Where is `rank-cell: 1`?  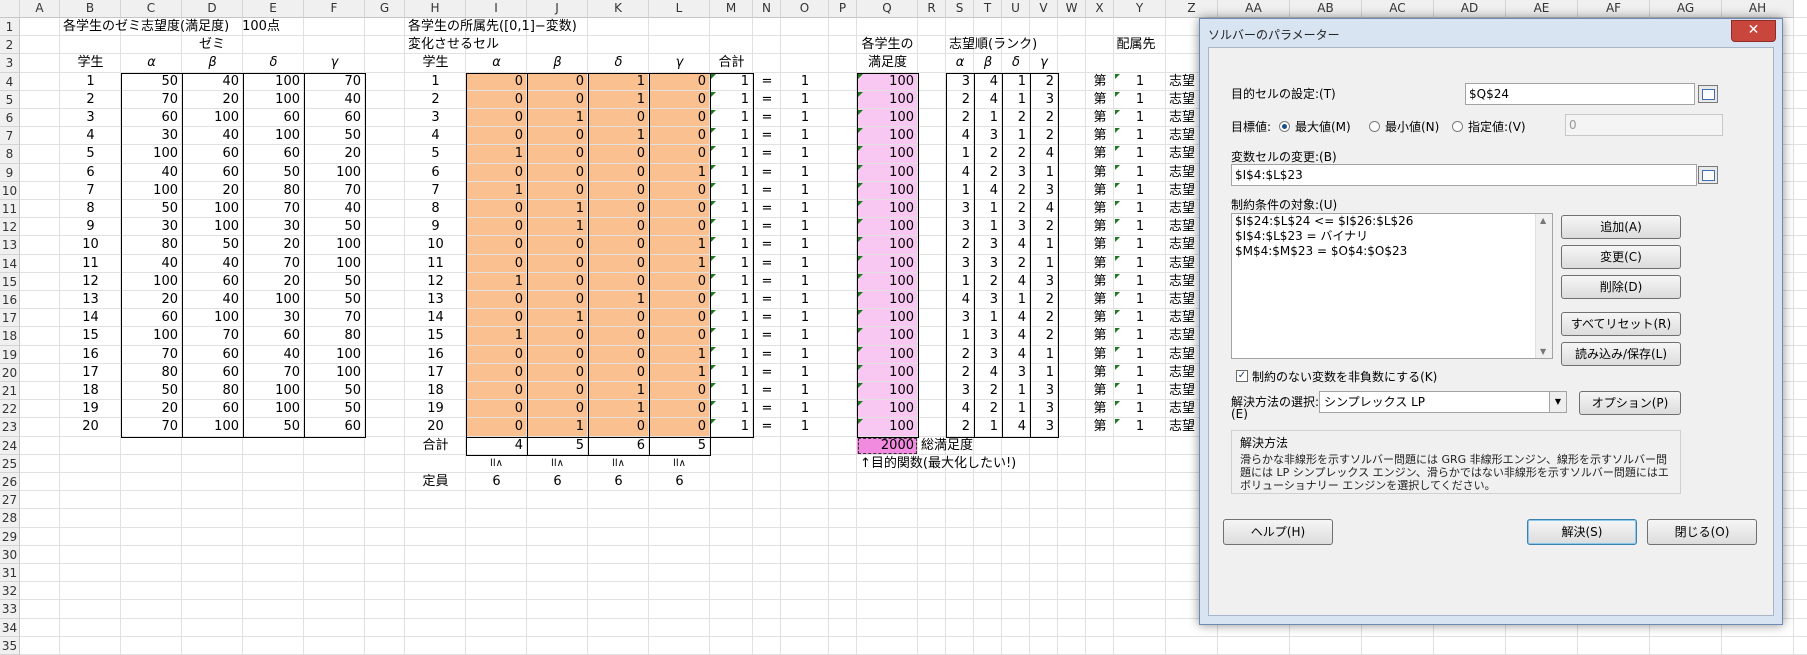
rank-cell: 1 is located at coordinates (1044, 173).